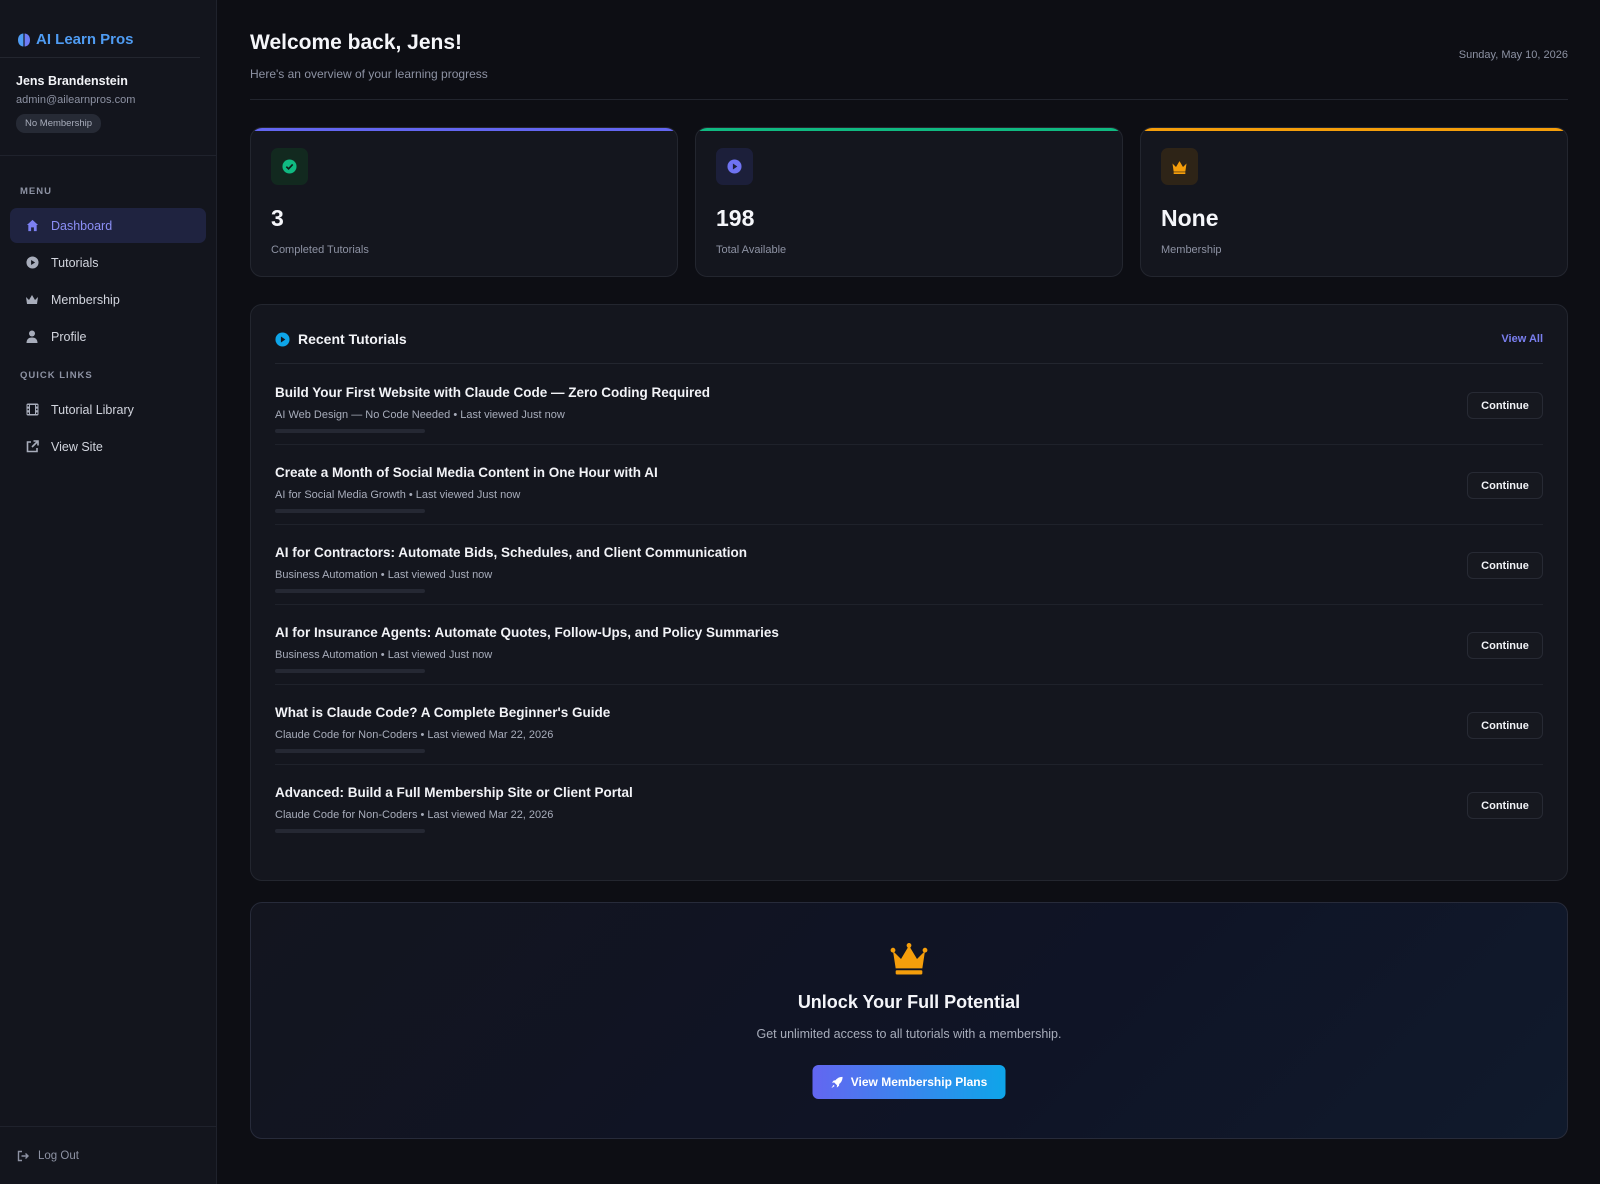 Image resolution: width=1600 pixels, height=1184 pixels. I want to click on home-icon, so click(32, 226).